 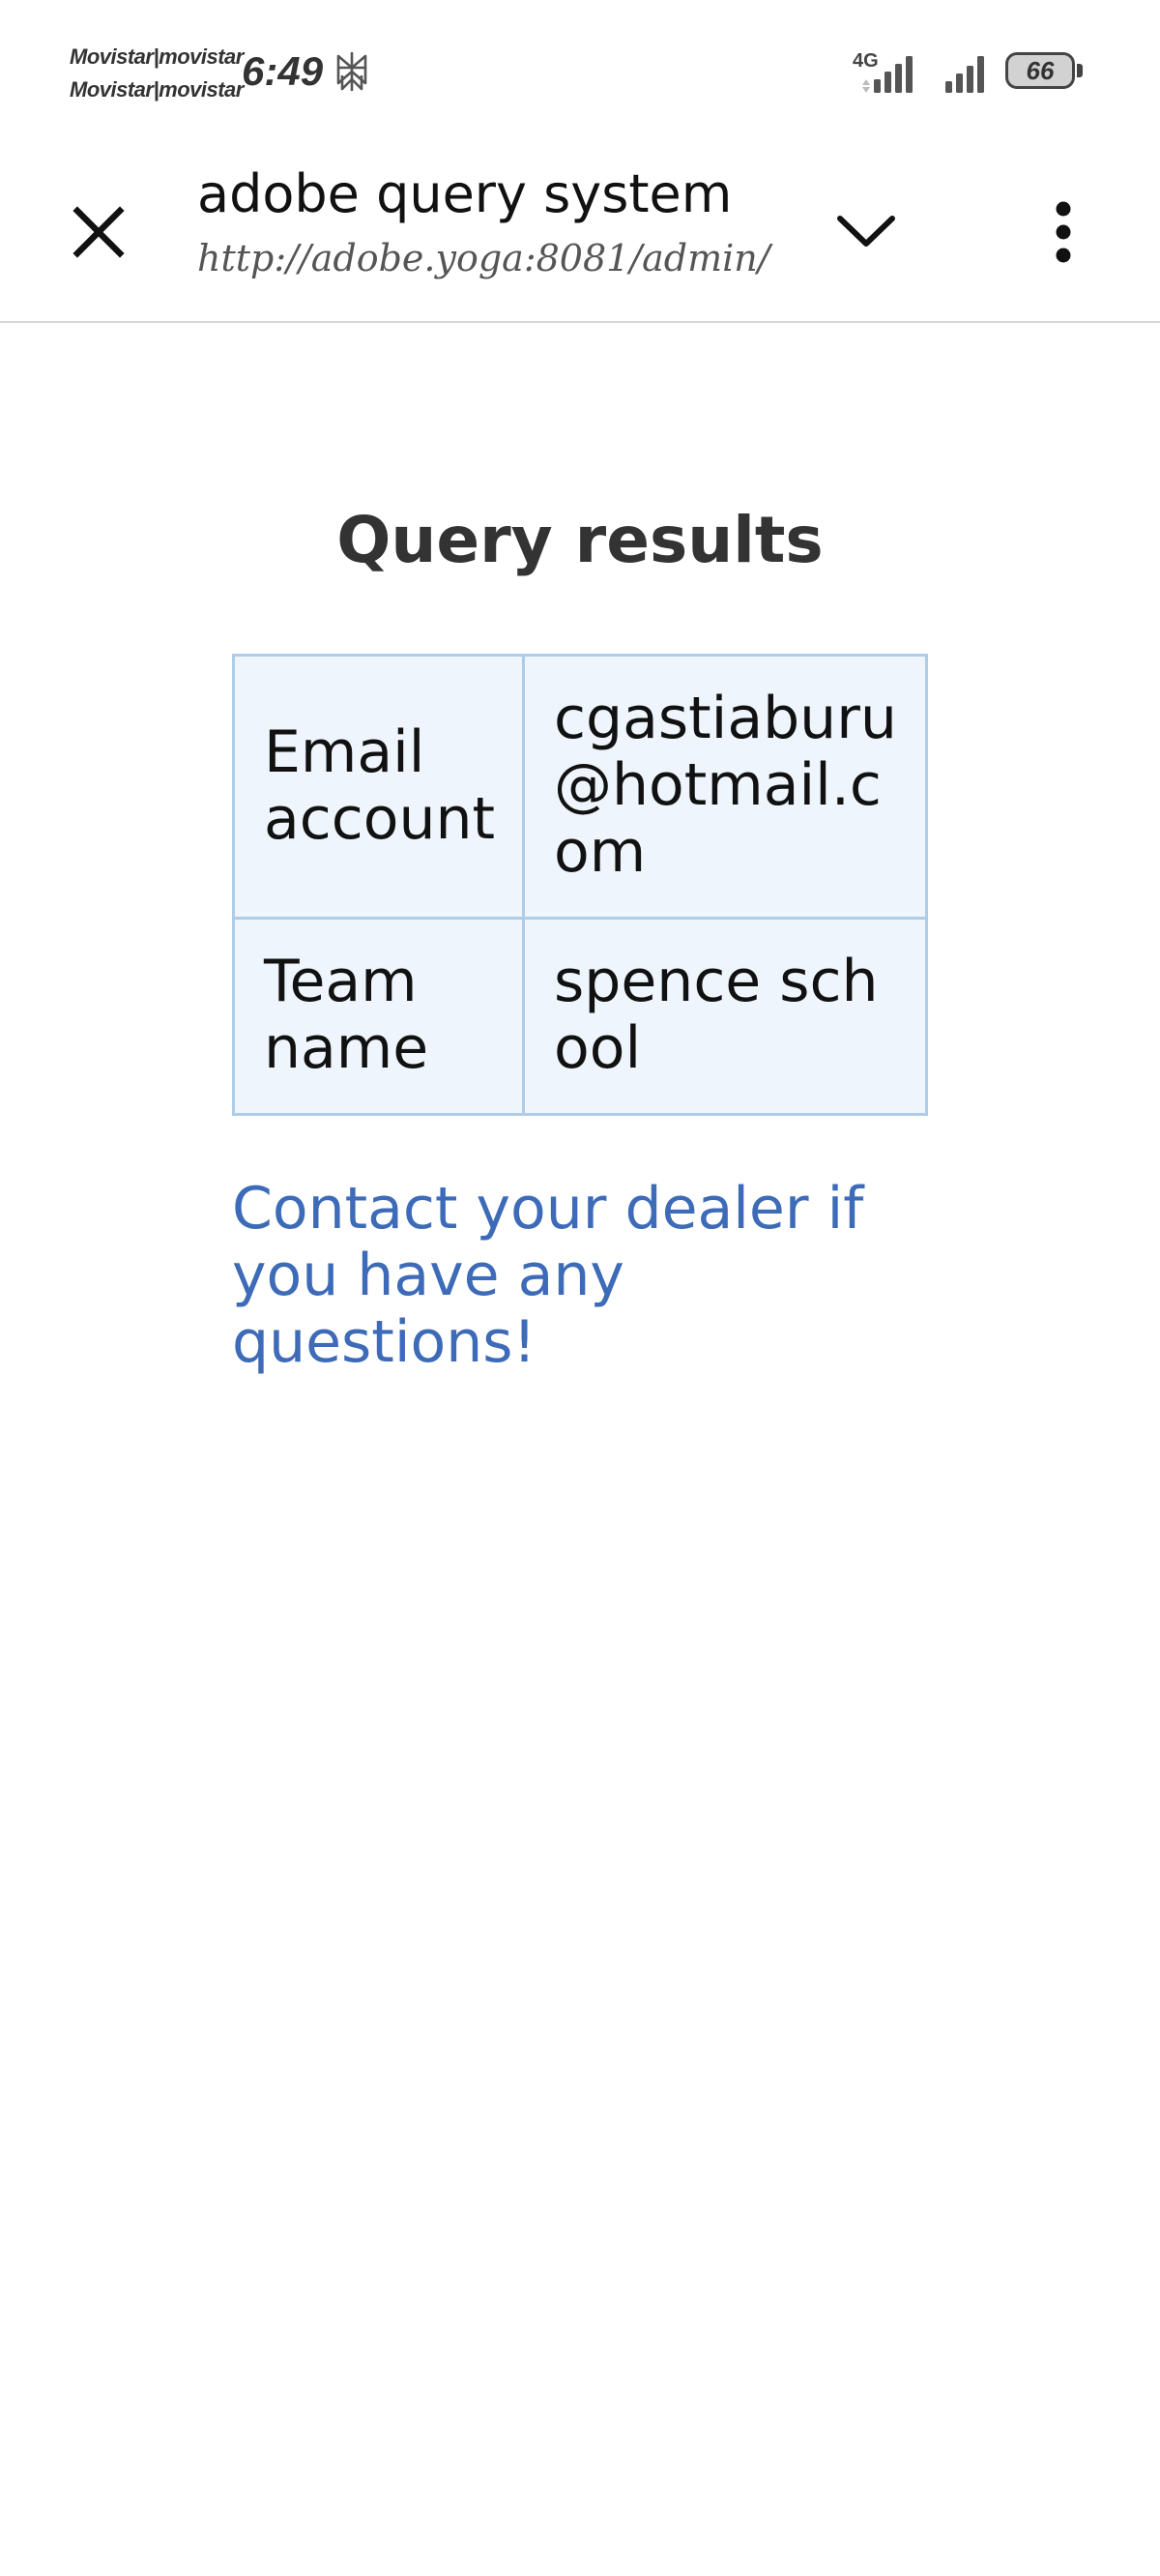 I want to click on status-time: 6:49, so click(x=283, y=71).